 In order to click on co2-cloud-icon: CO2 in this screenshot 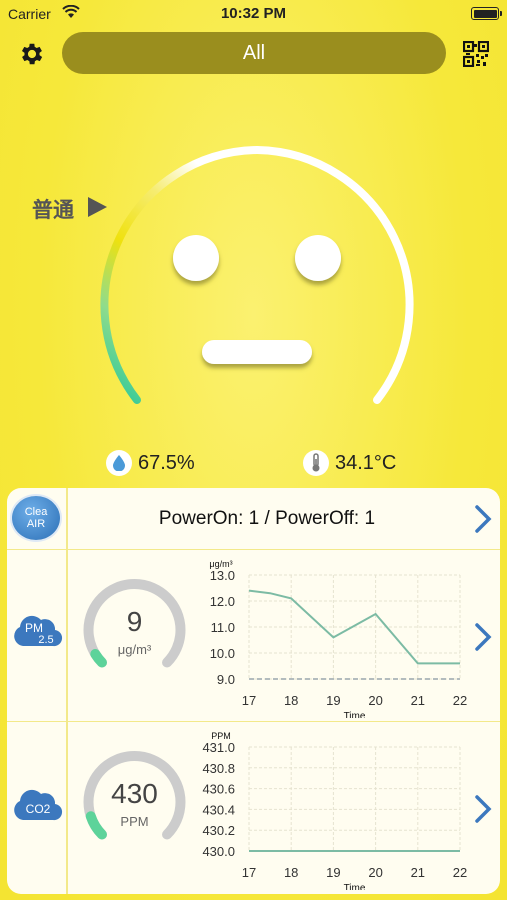, I will do `click(38, 805)`.